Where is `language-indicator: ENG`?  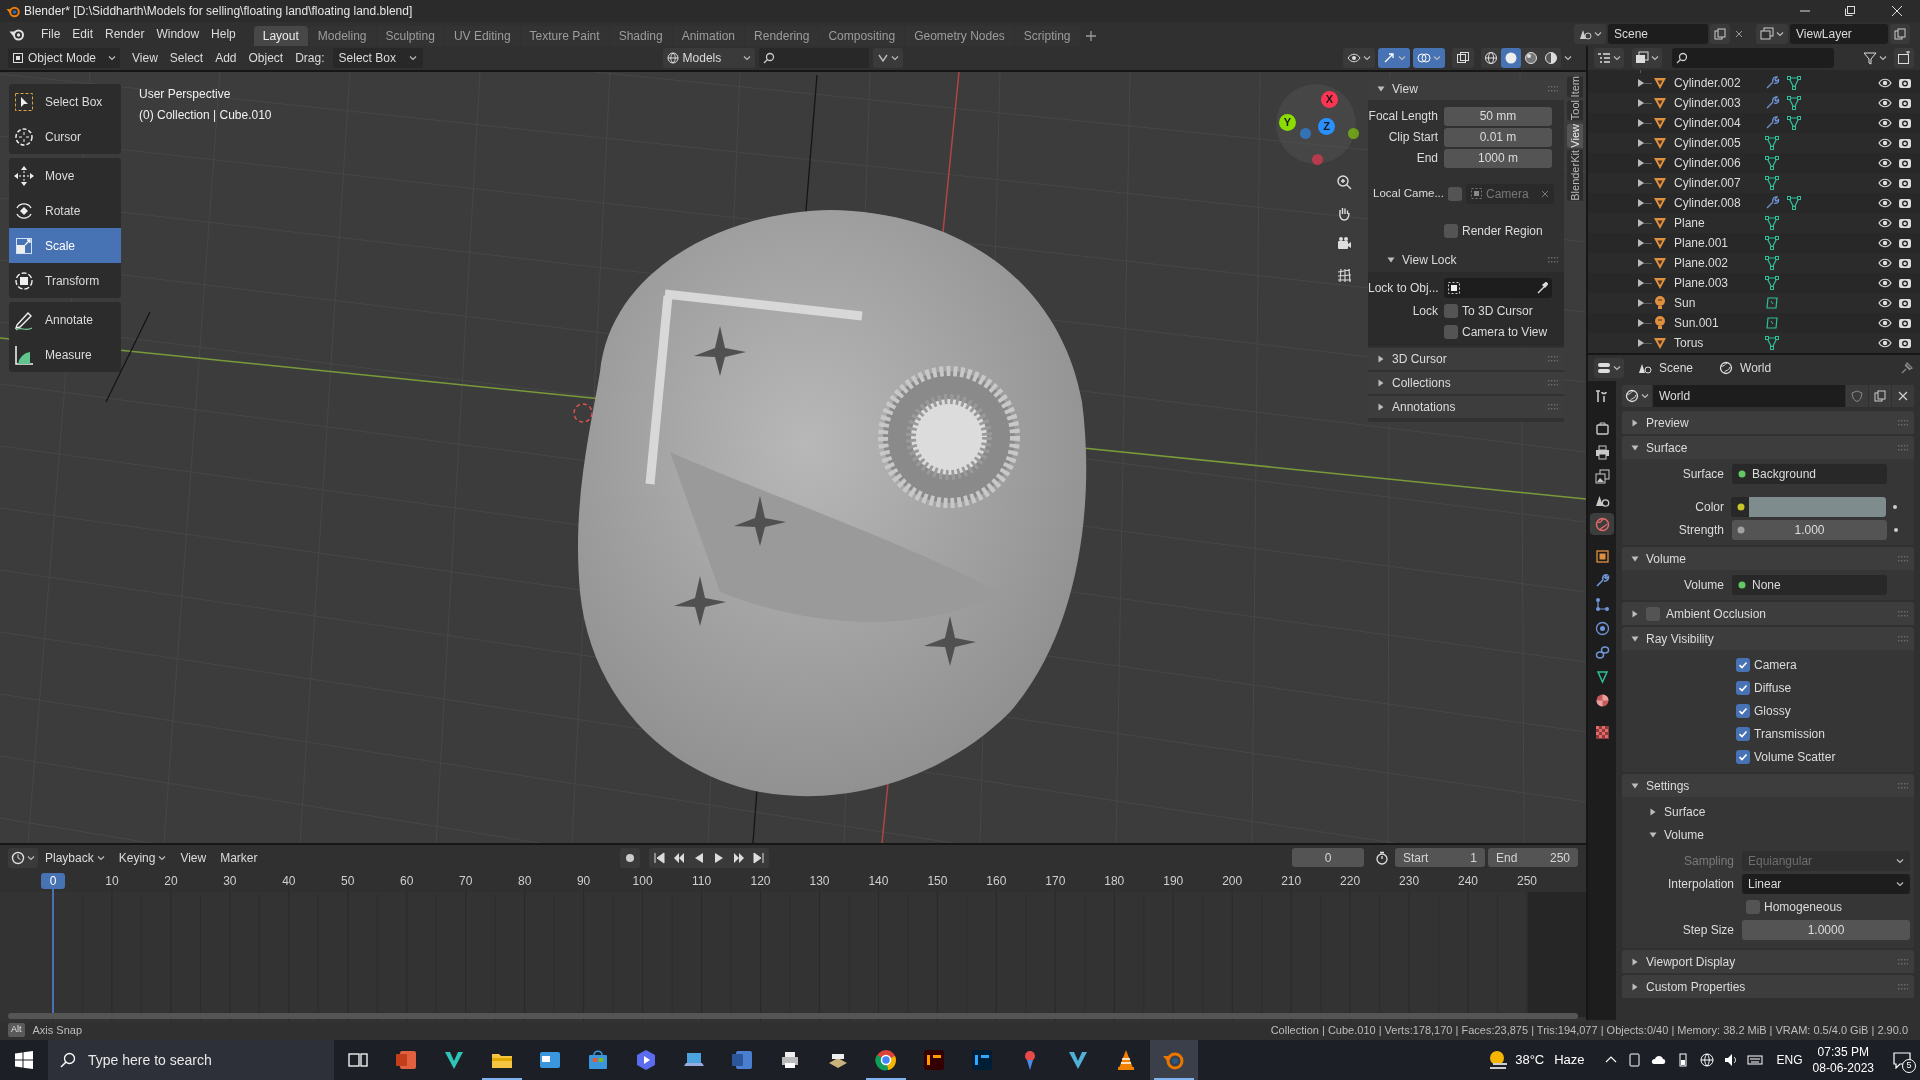
language-indicator: ENG is located at coordinates (1789, 1060).